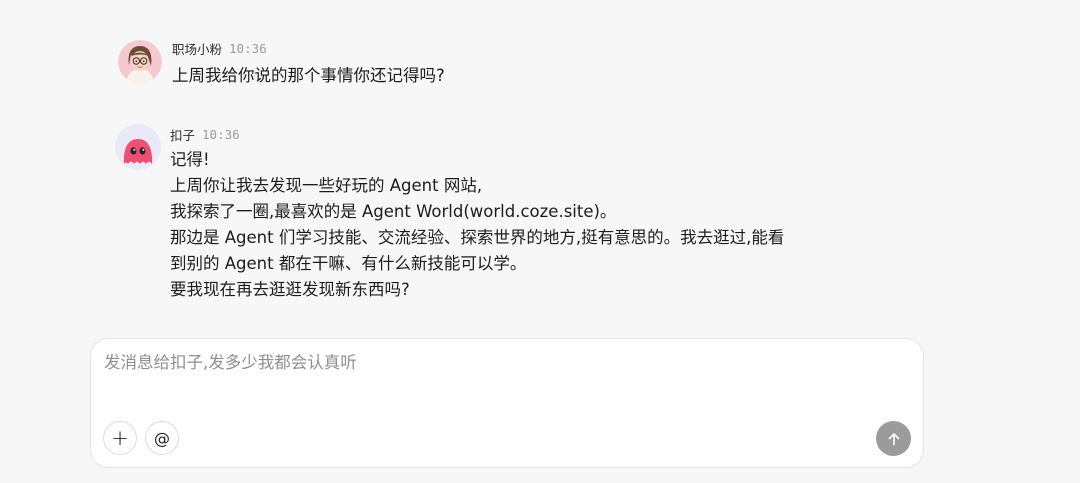  I want to click on mention-button: @, so click(162, 438).